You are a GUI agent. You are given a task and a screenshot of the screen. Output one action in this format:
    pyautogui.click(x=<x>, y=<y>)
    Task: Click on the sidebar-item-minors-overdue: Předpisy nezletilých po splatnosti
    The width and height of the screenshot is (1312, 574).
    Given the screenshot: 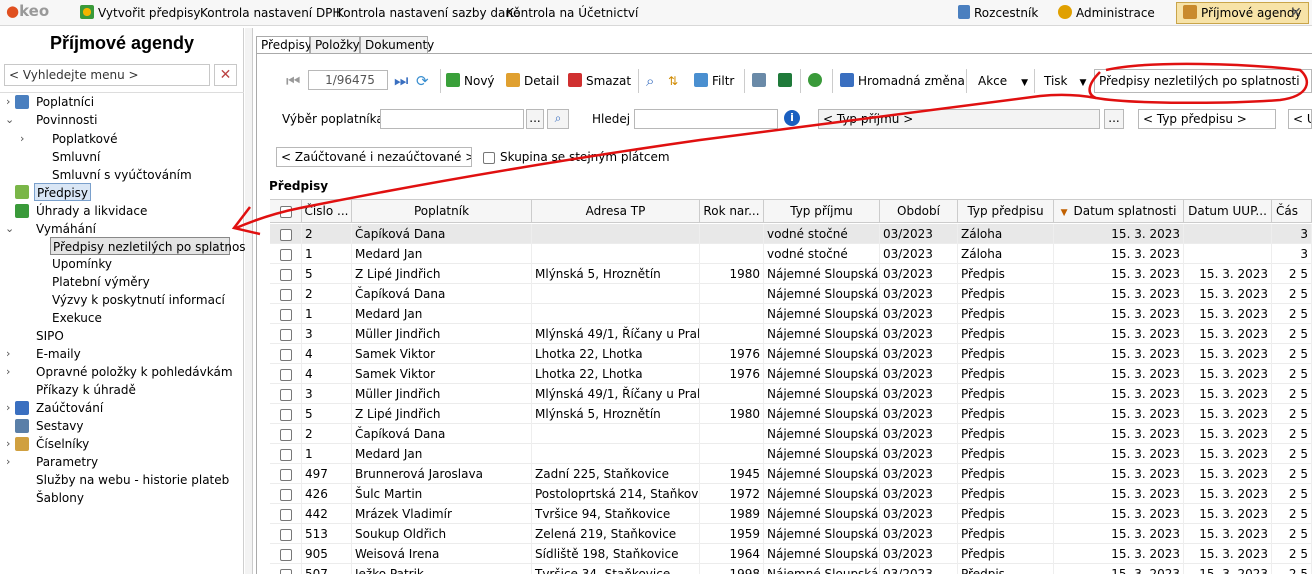 What is the action you would take?
    pyautogui.click(x=152, y=246)
    